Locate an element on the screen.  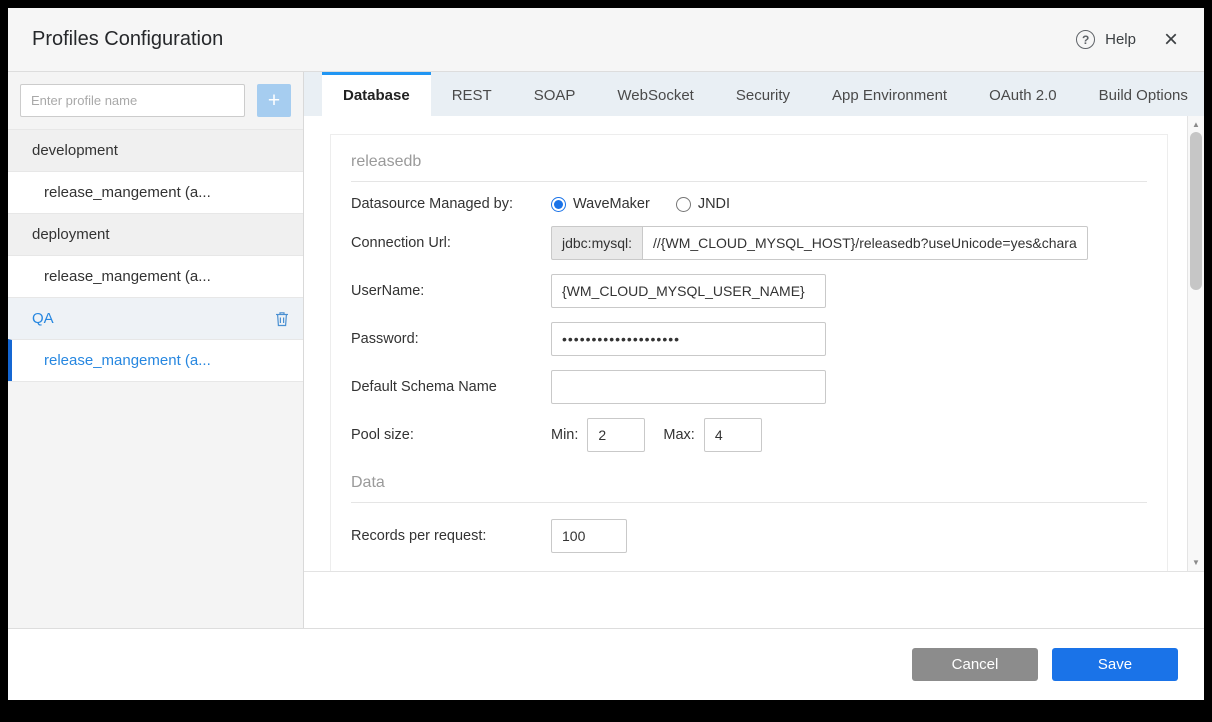
section-heading-releasedb: releasedb is located at coordinates (749, 158).